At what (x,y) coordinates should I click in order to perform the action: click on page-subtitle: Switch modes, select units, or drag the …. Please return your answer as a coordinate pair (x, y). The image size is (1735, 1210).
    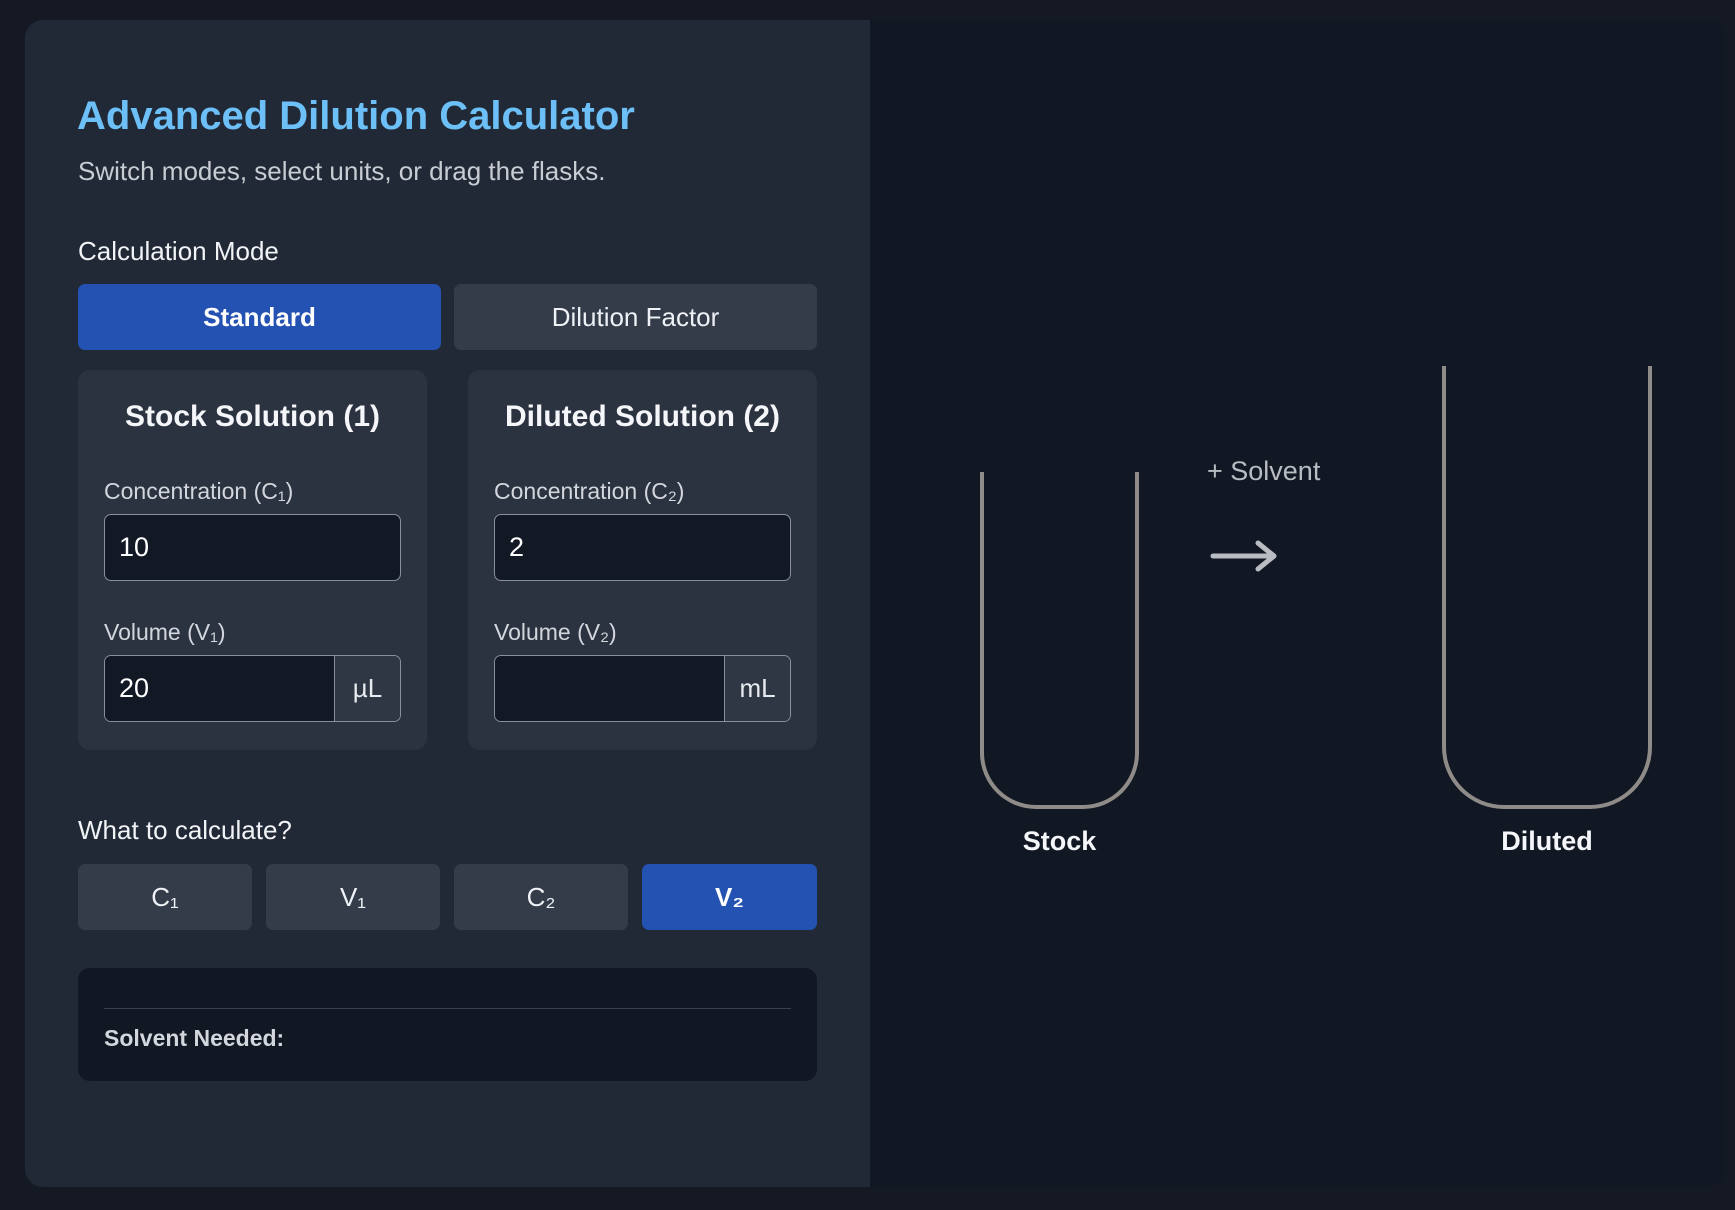
    Looking at the image, I should click on (342, 171).